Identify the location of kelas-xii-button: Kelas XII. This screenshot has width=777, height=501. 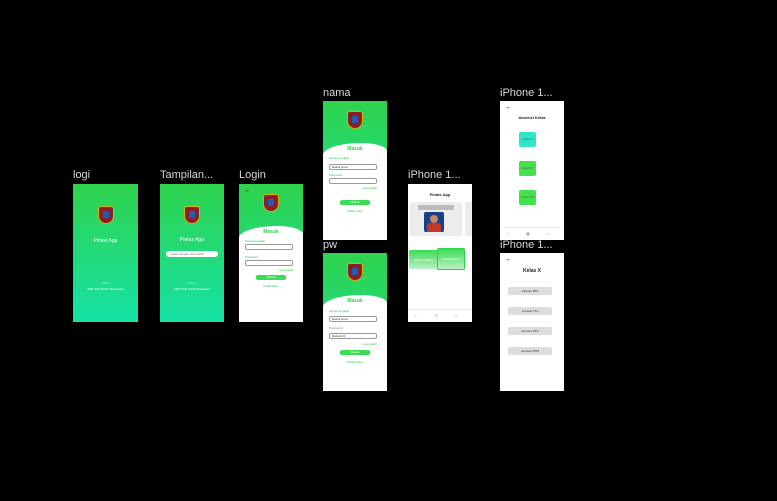
(527, 197).